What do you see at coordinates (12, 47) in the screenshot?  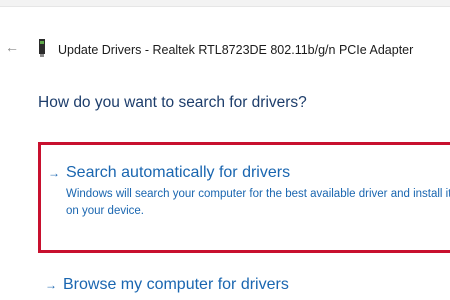 I see `back-arrow-icon: ←` at bounding box center [12, 47].